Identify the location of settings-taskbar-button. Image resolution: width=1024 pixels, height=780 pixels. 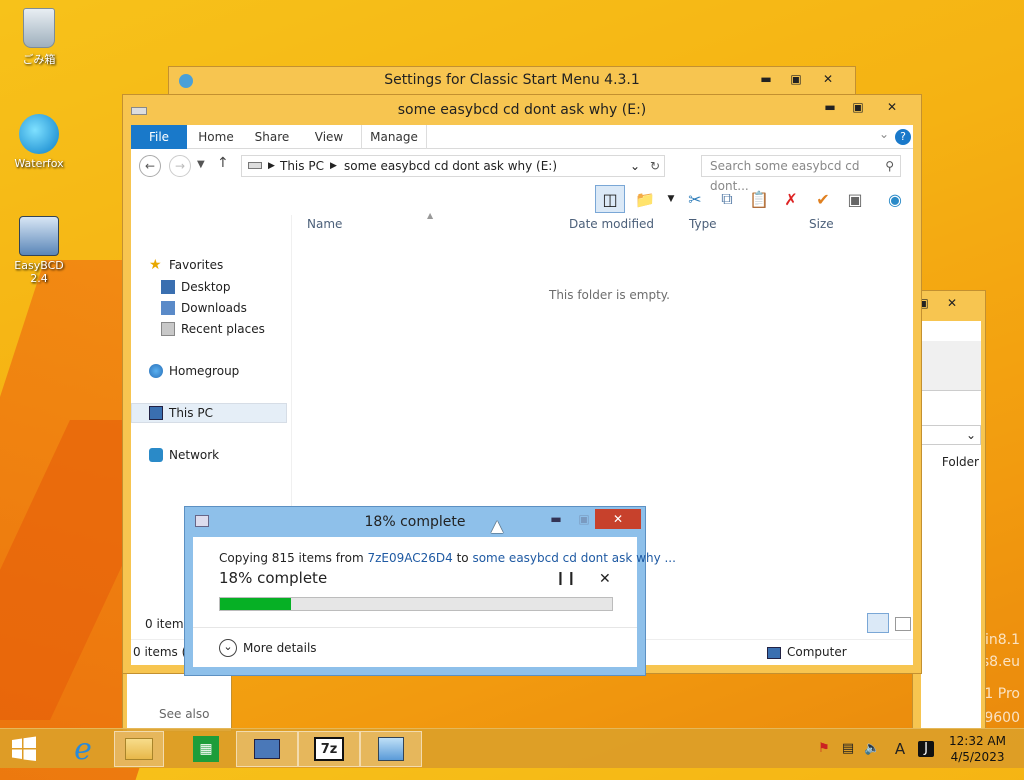
(391, 749).